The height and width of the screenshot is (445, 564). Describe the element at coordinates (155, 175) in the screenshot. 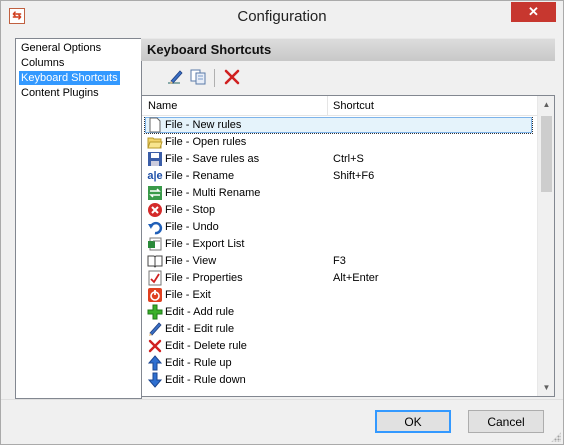

I see `rename-icon: a|e` at that location.